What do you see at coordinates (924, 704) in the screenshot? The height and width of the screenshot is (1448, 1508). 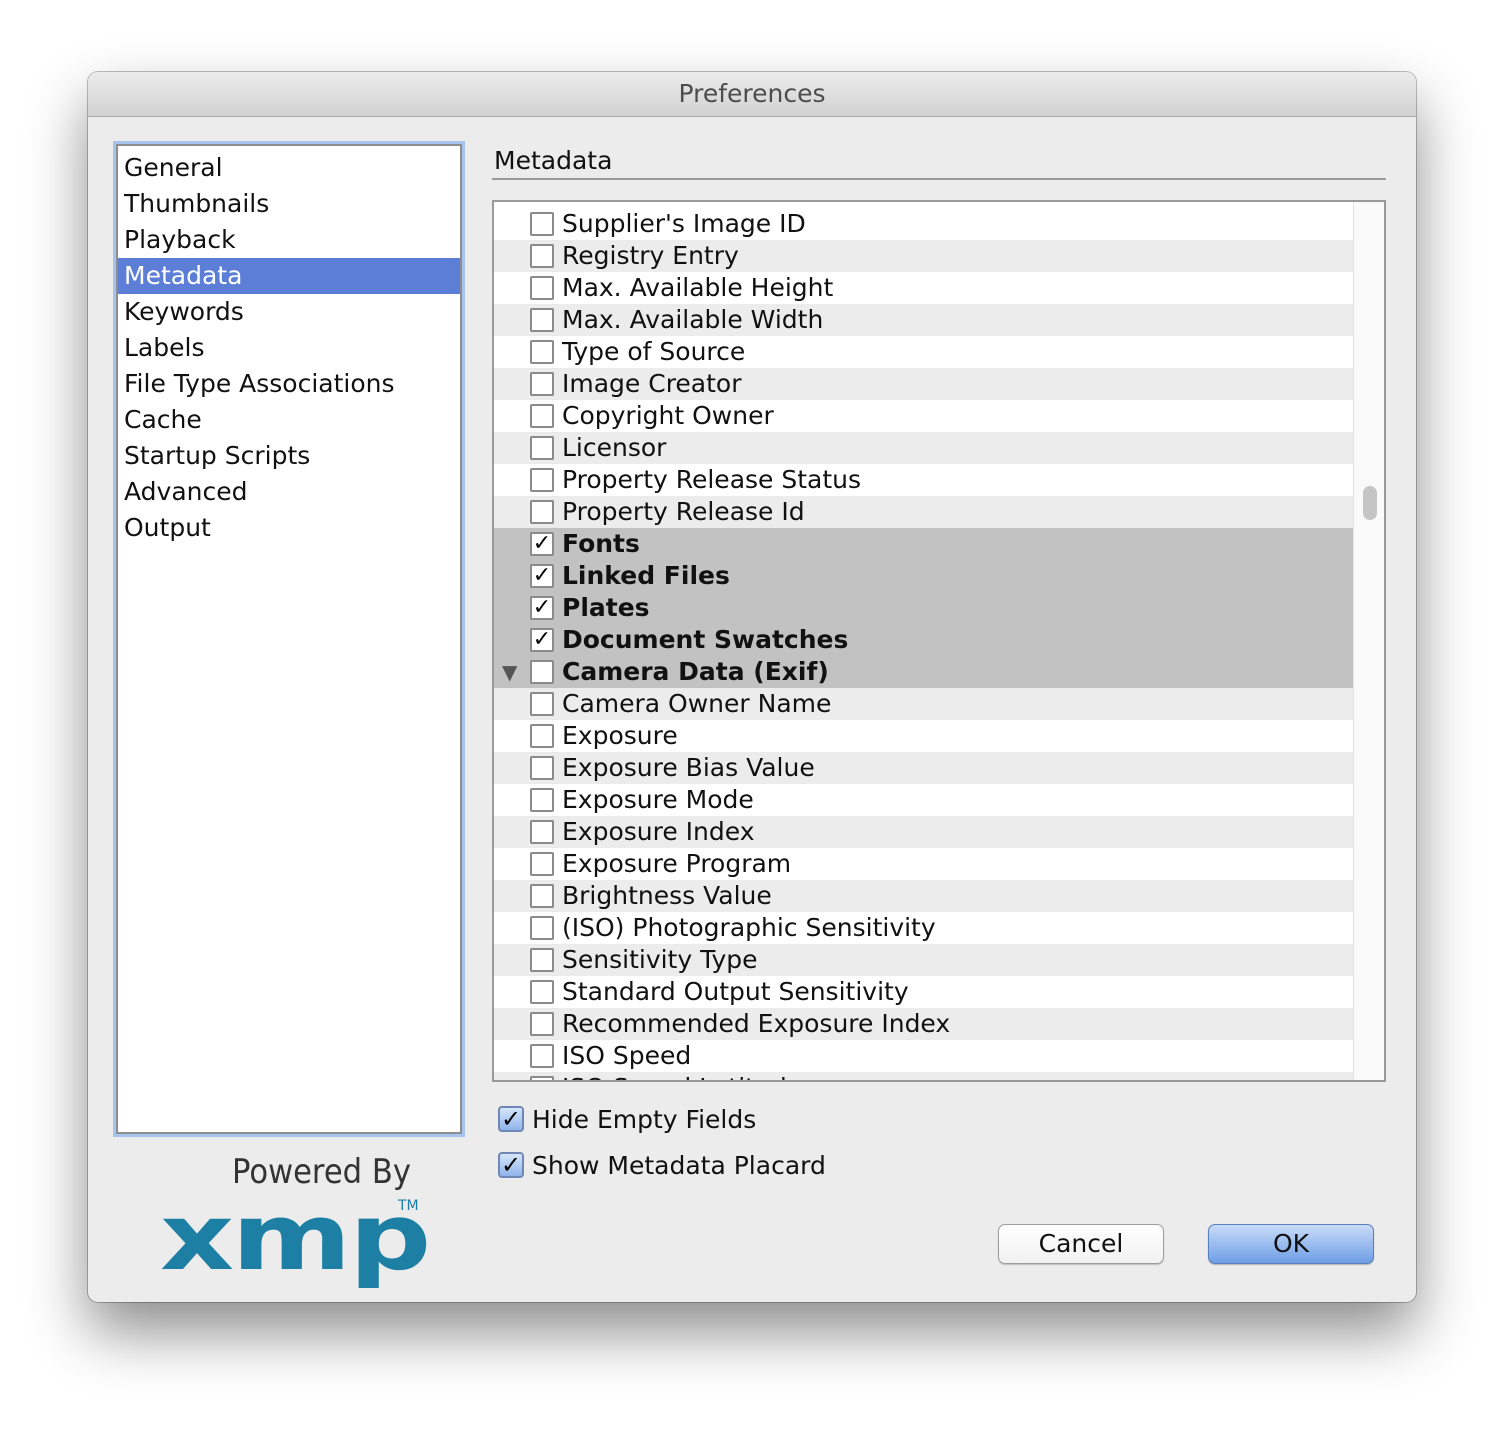 I see `metadata-field-row: Camera Owner Name` at bounding box center [924, 704].